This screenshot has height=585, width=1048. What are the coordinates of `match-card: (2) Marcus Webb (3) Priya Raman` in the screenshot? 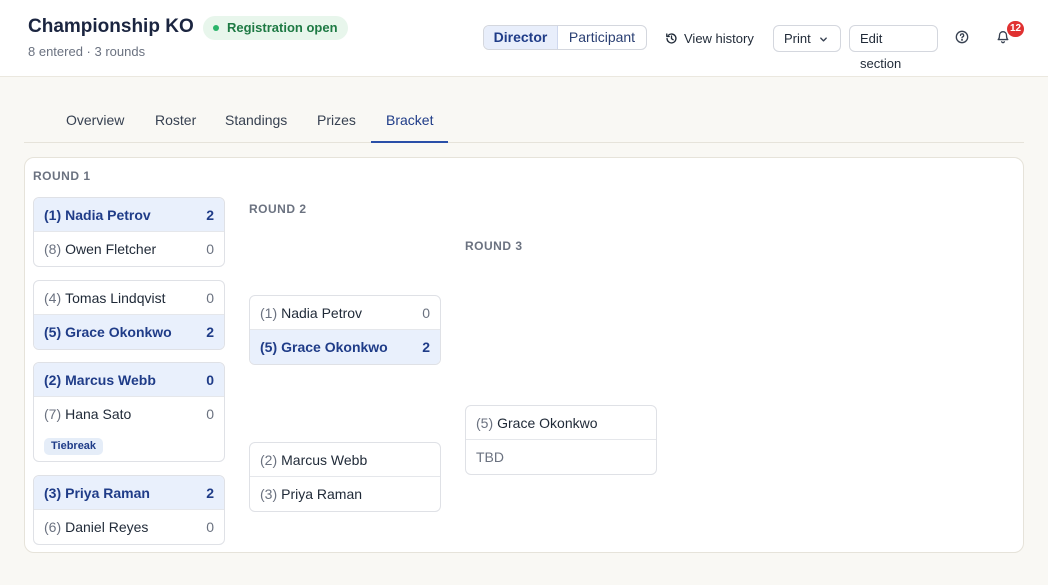 It's located at (345, 477).